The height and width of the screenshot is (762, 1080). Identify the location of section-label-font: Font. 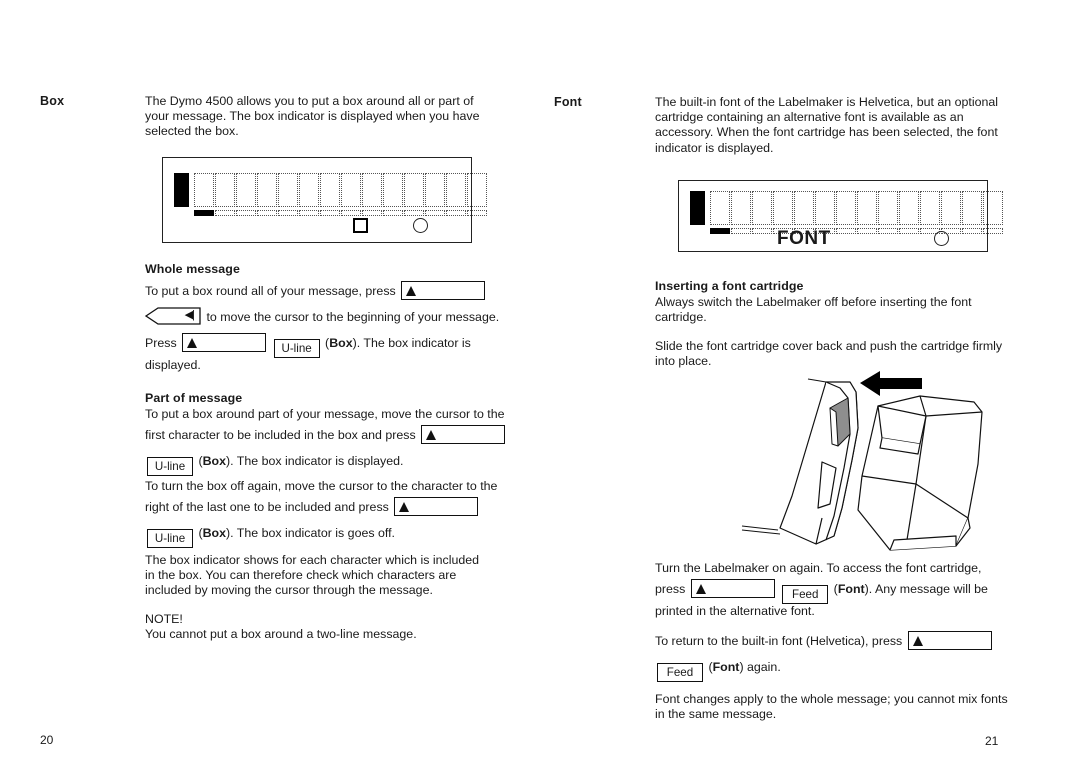
(568, 102).